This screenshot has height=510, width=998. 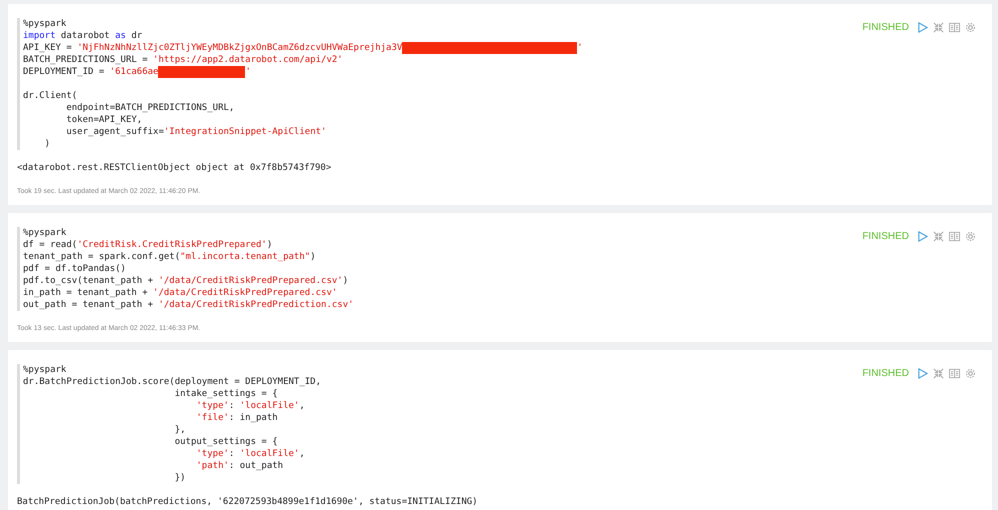 I want to click on code-line: dr.Client(, so click(x=50, y=96).